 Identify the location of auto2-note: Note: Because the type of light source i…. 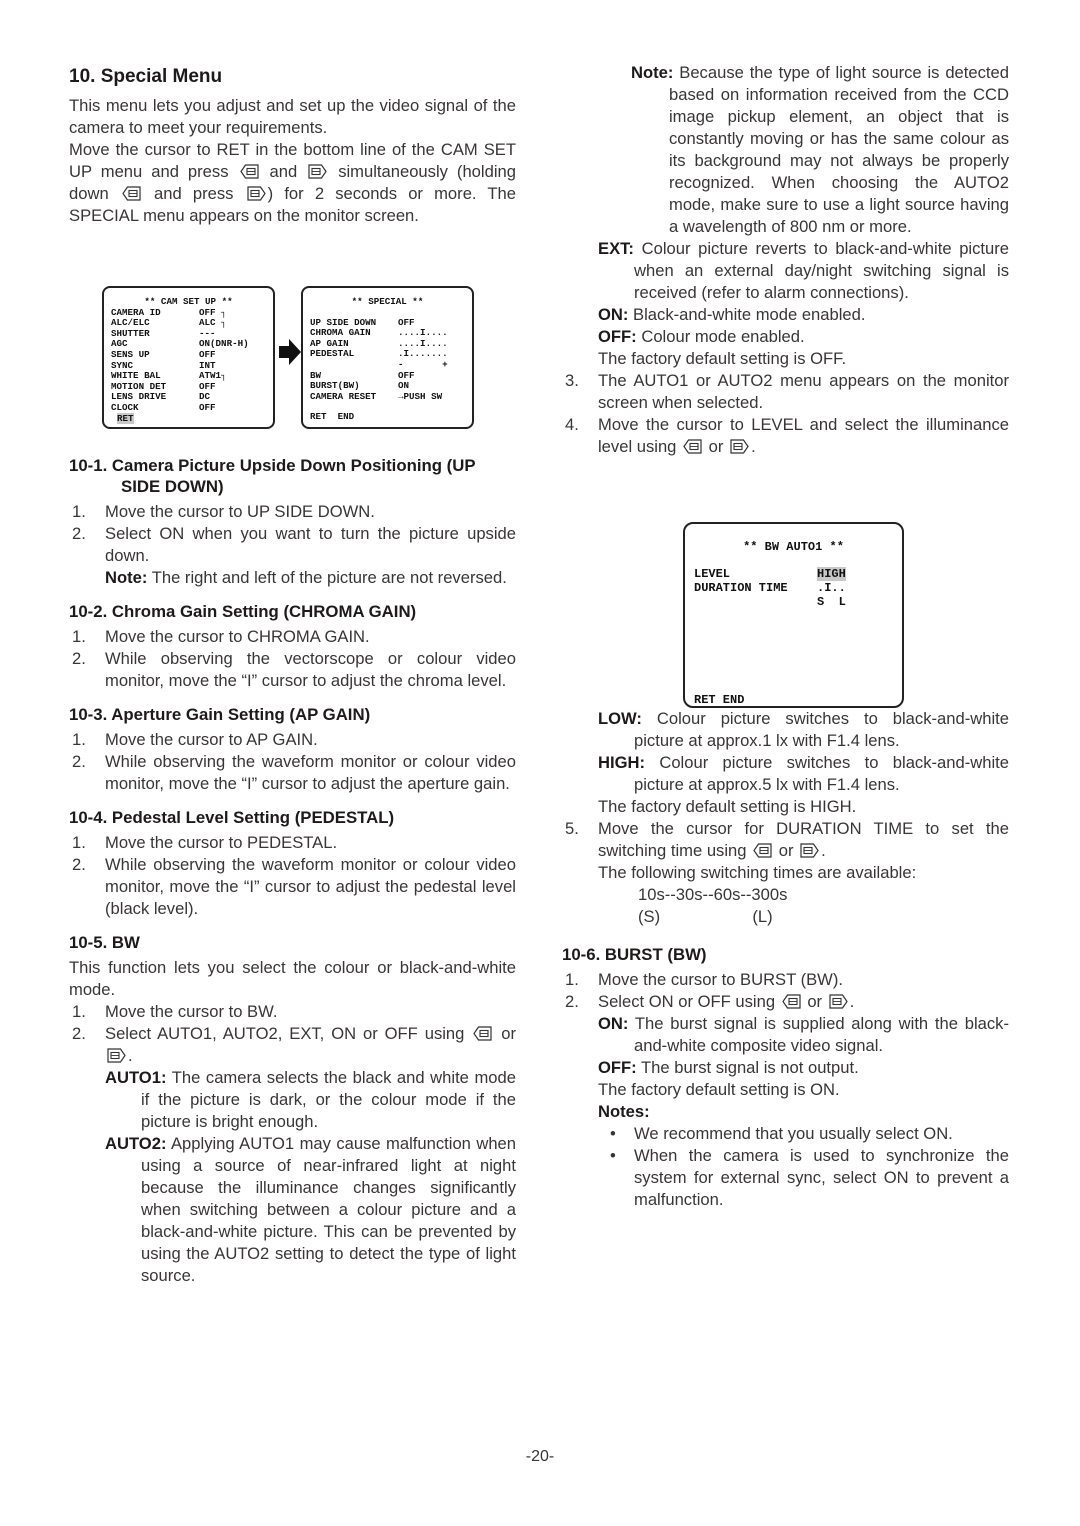
(820, 149).